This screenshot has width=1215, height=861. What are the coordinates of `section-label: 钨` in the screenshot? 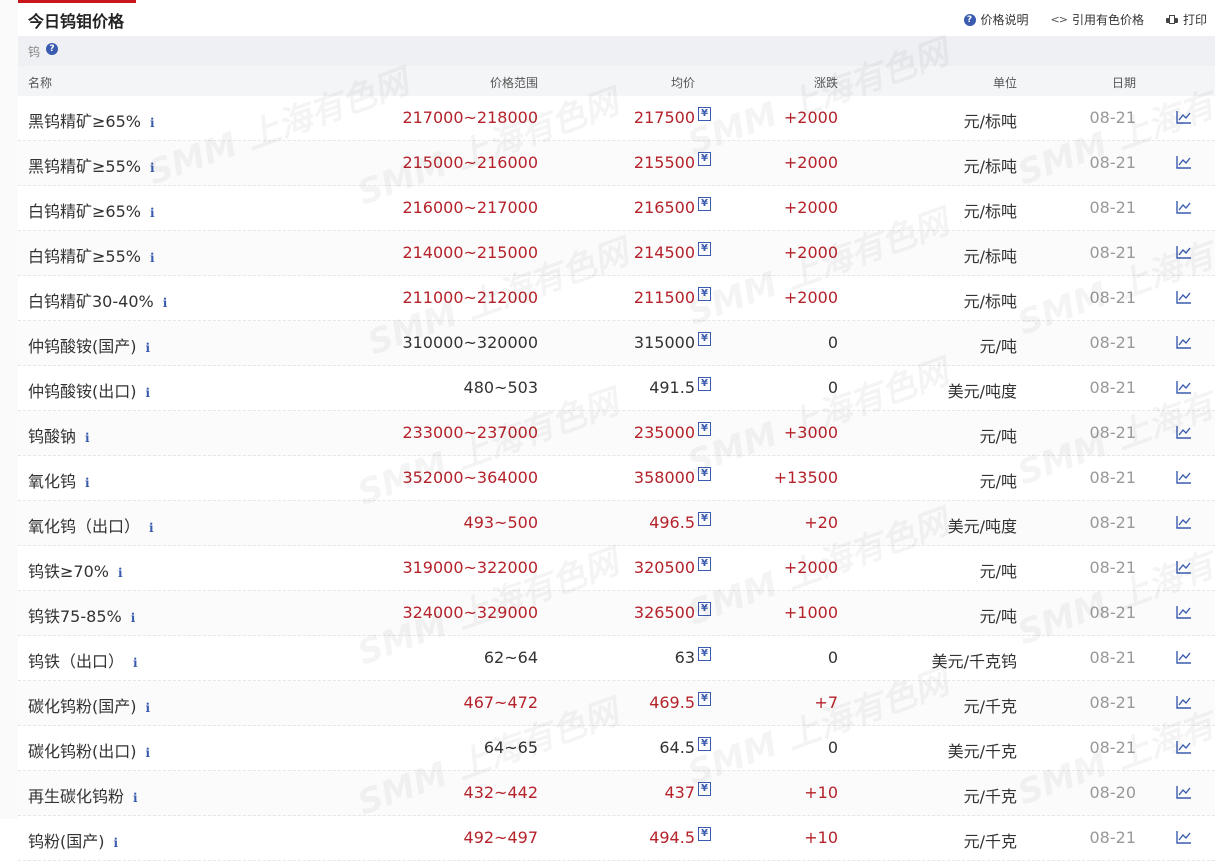 It's located at (34, 52).